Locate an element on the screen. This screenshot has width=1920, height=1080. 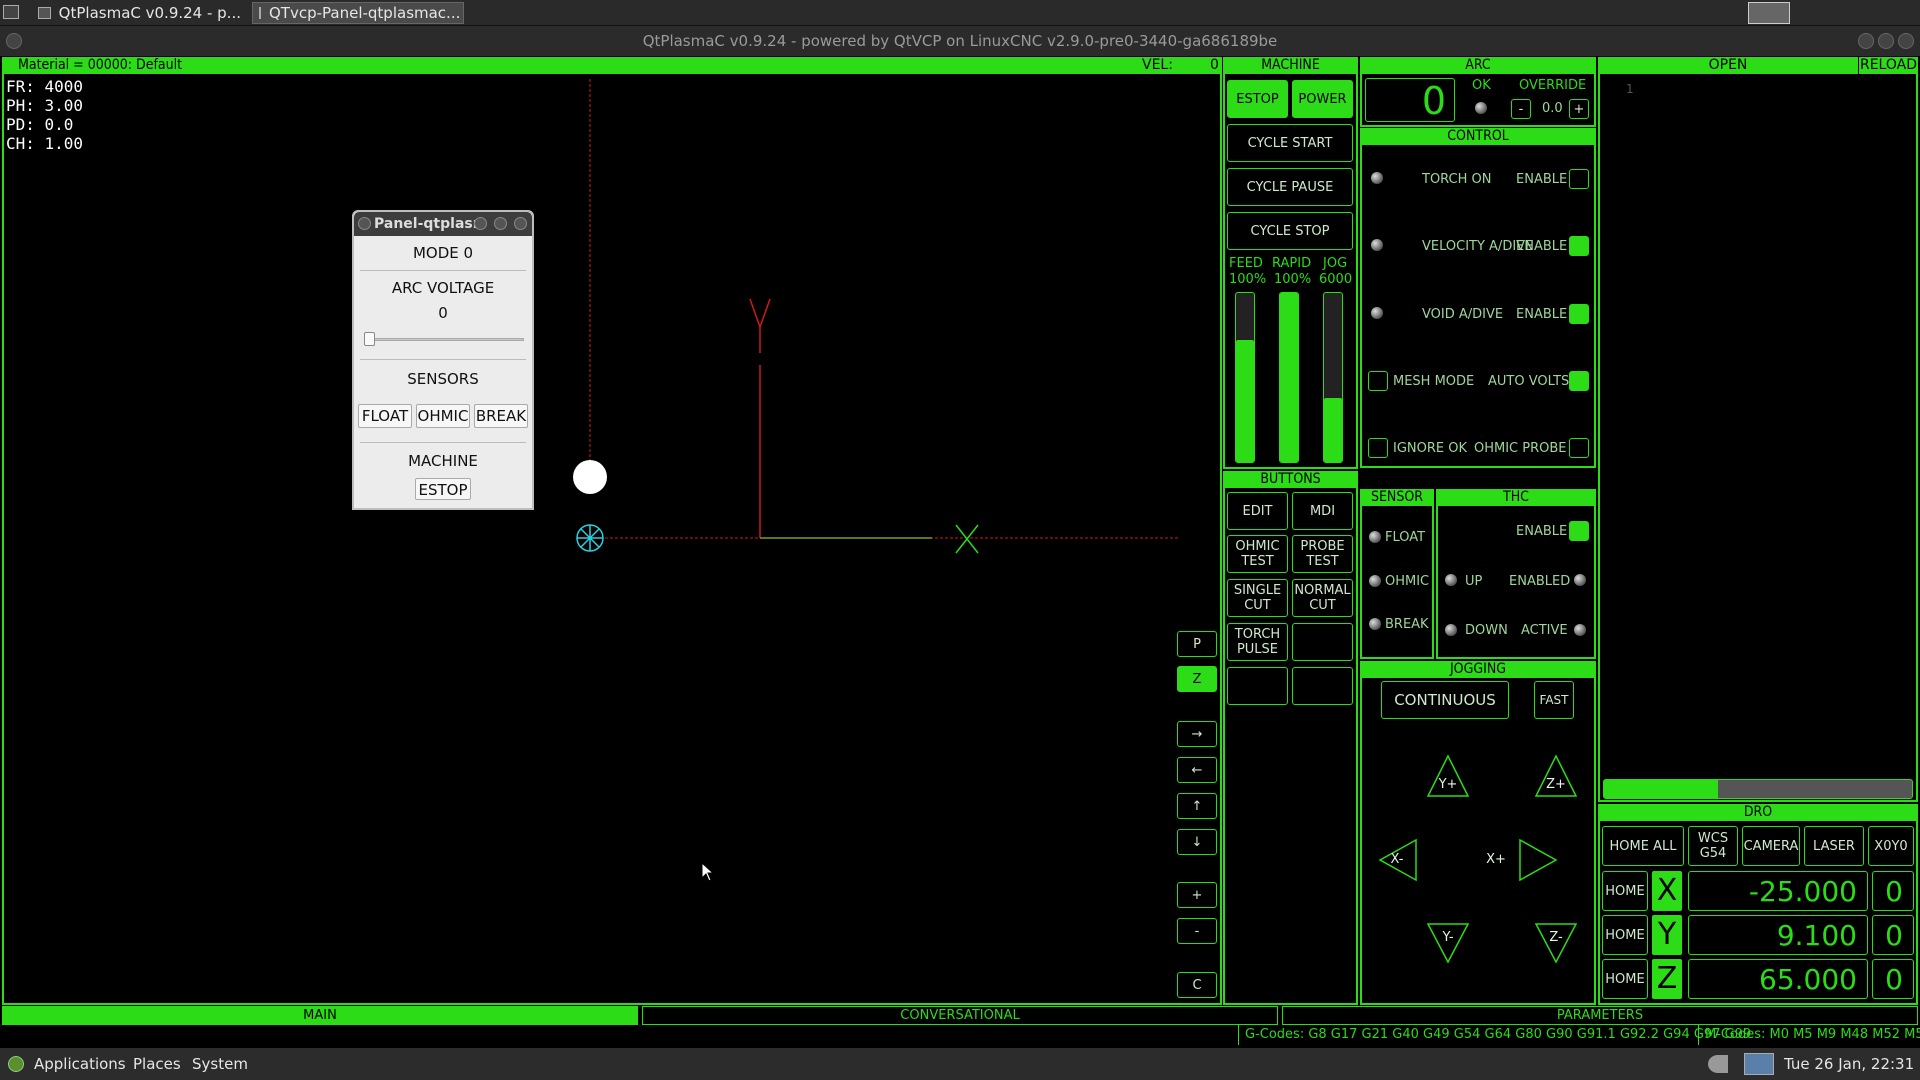
ohmic-test-button: OHMIC TEST is located at coordinates (1257, 554).